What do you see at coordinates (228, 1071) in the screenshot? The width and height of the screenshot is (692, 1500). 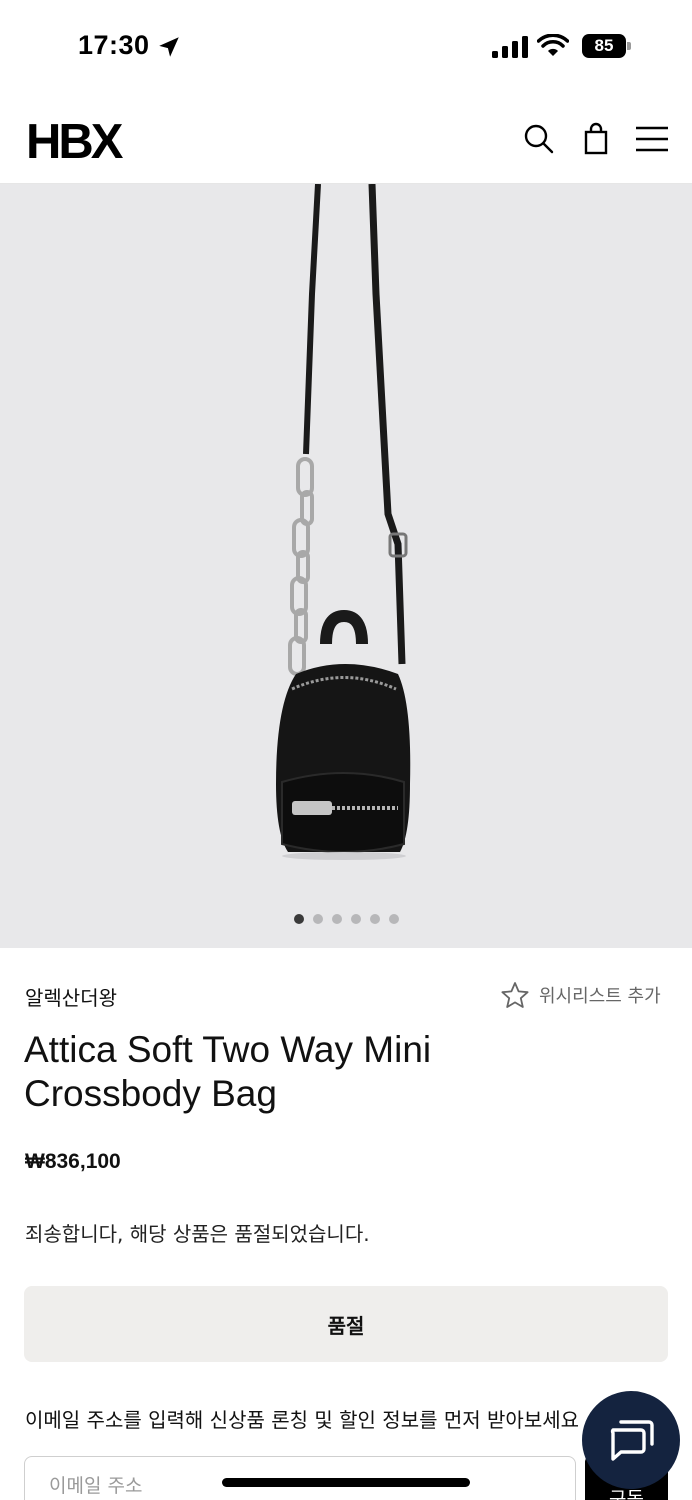 I see `product-title: Attica Soft Two Way Mini Crossbody Bag` at bounding box center [228, 1071].